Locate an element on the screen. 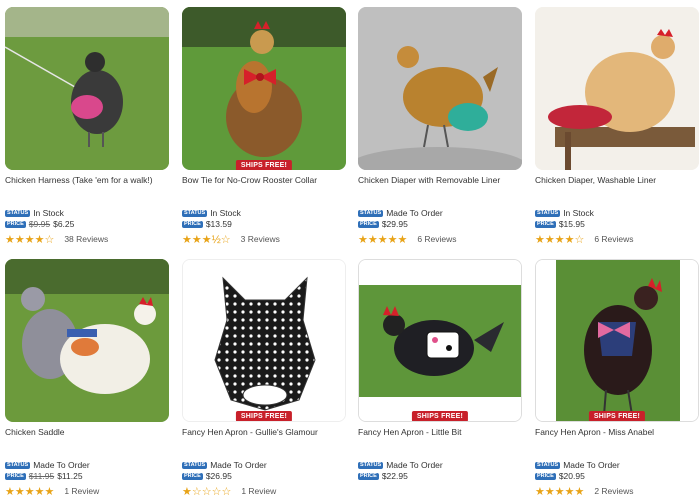  price-line: PRICE $26.95 is located at coordinates (264, 476).